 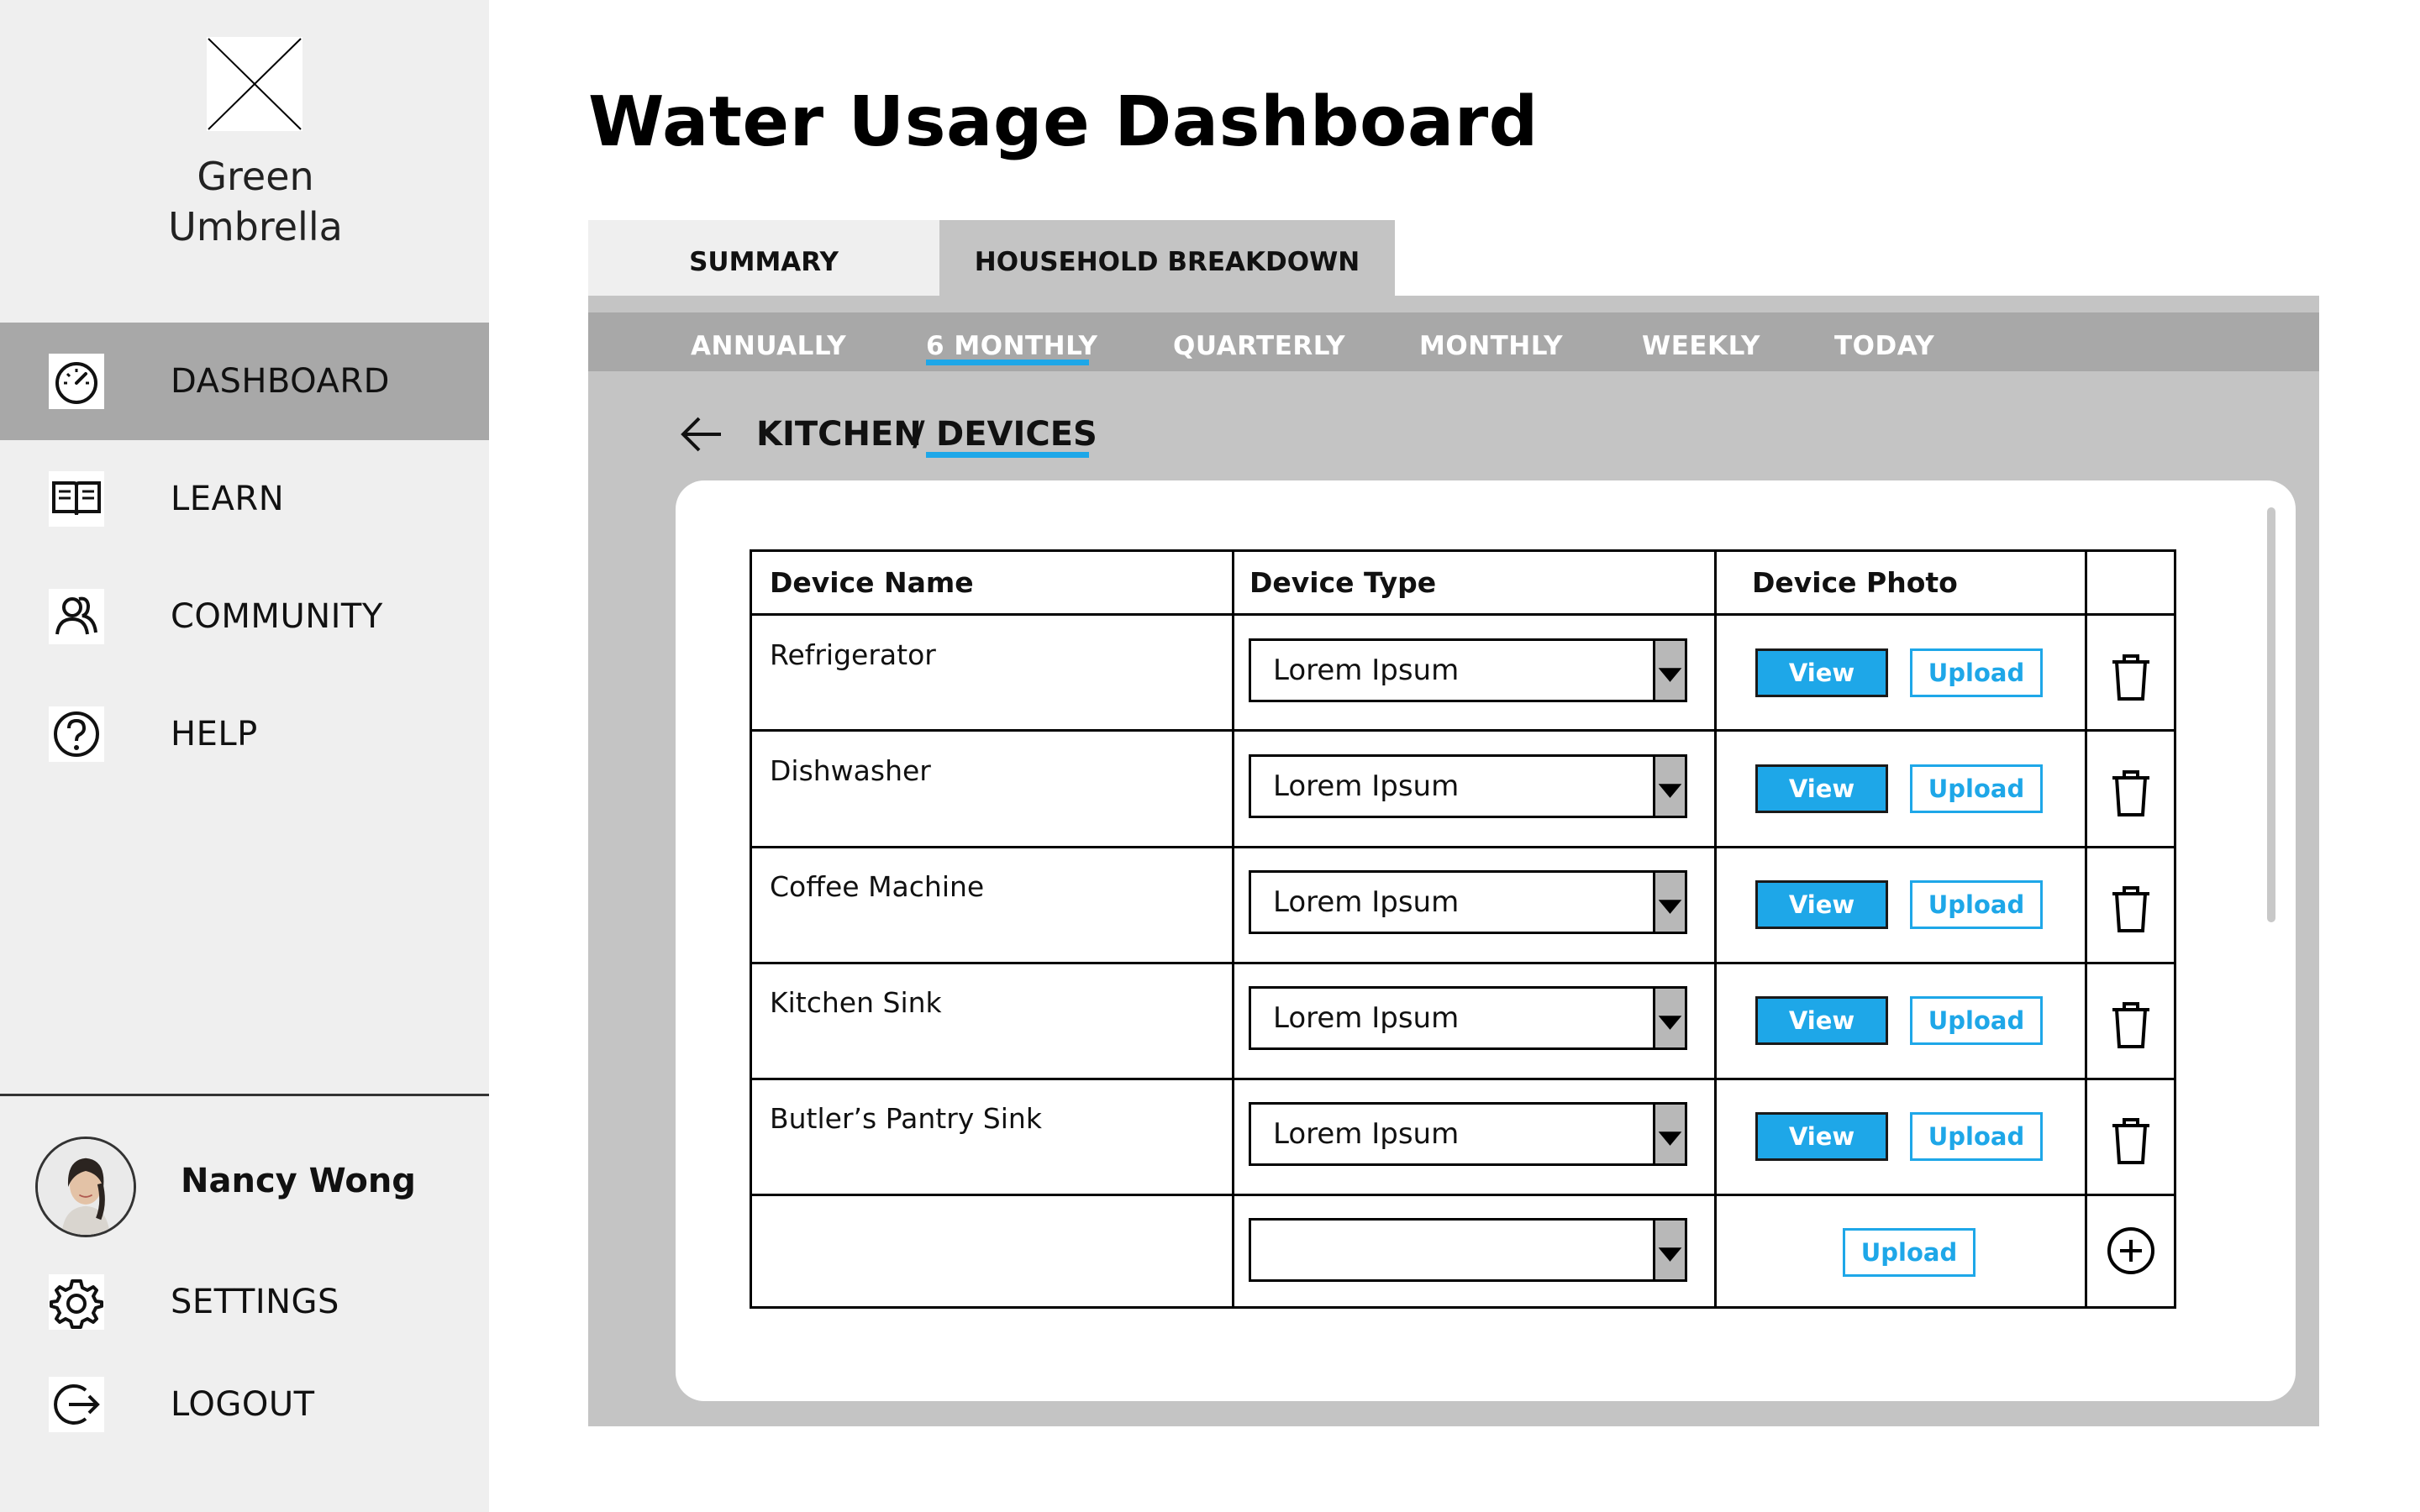 I want to click on sidebar-divider, so click(x=244, y=1095).